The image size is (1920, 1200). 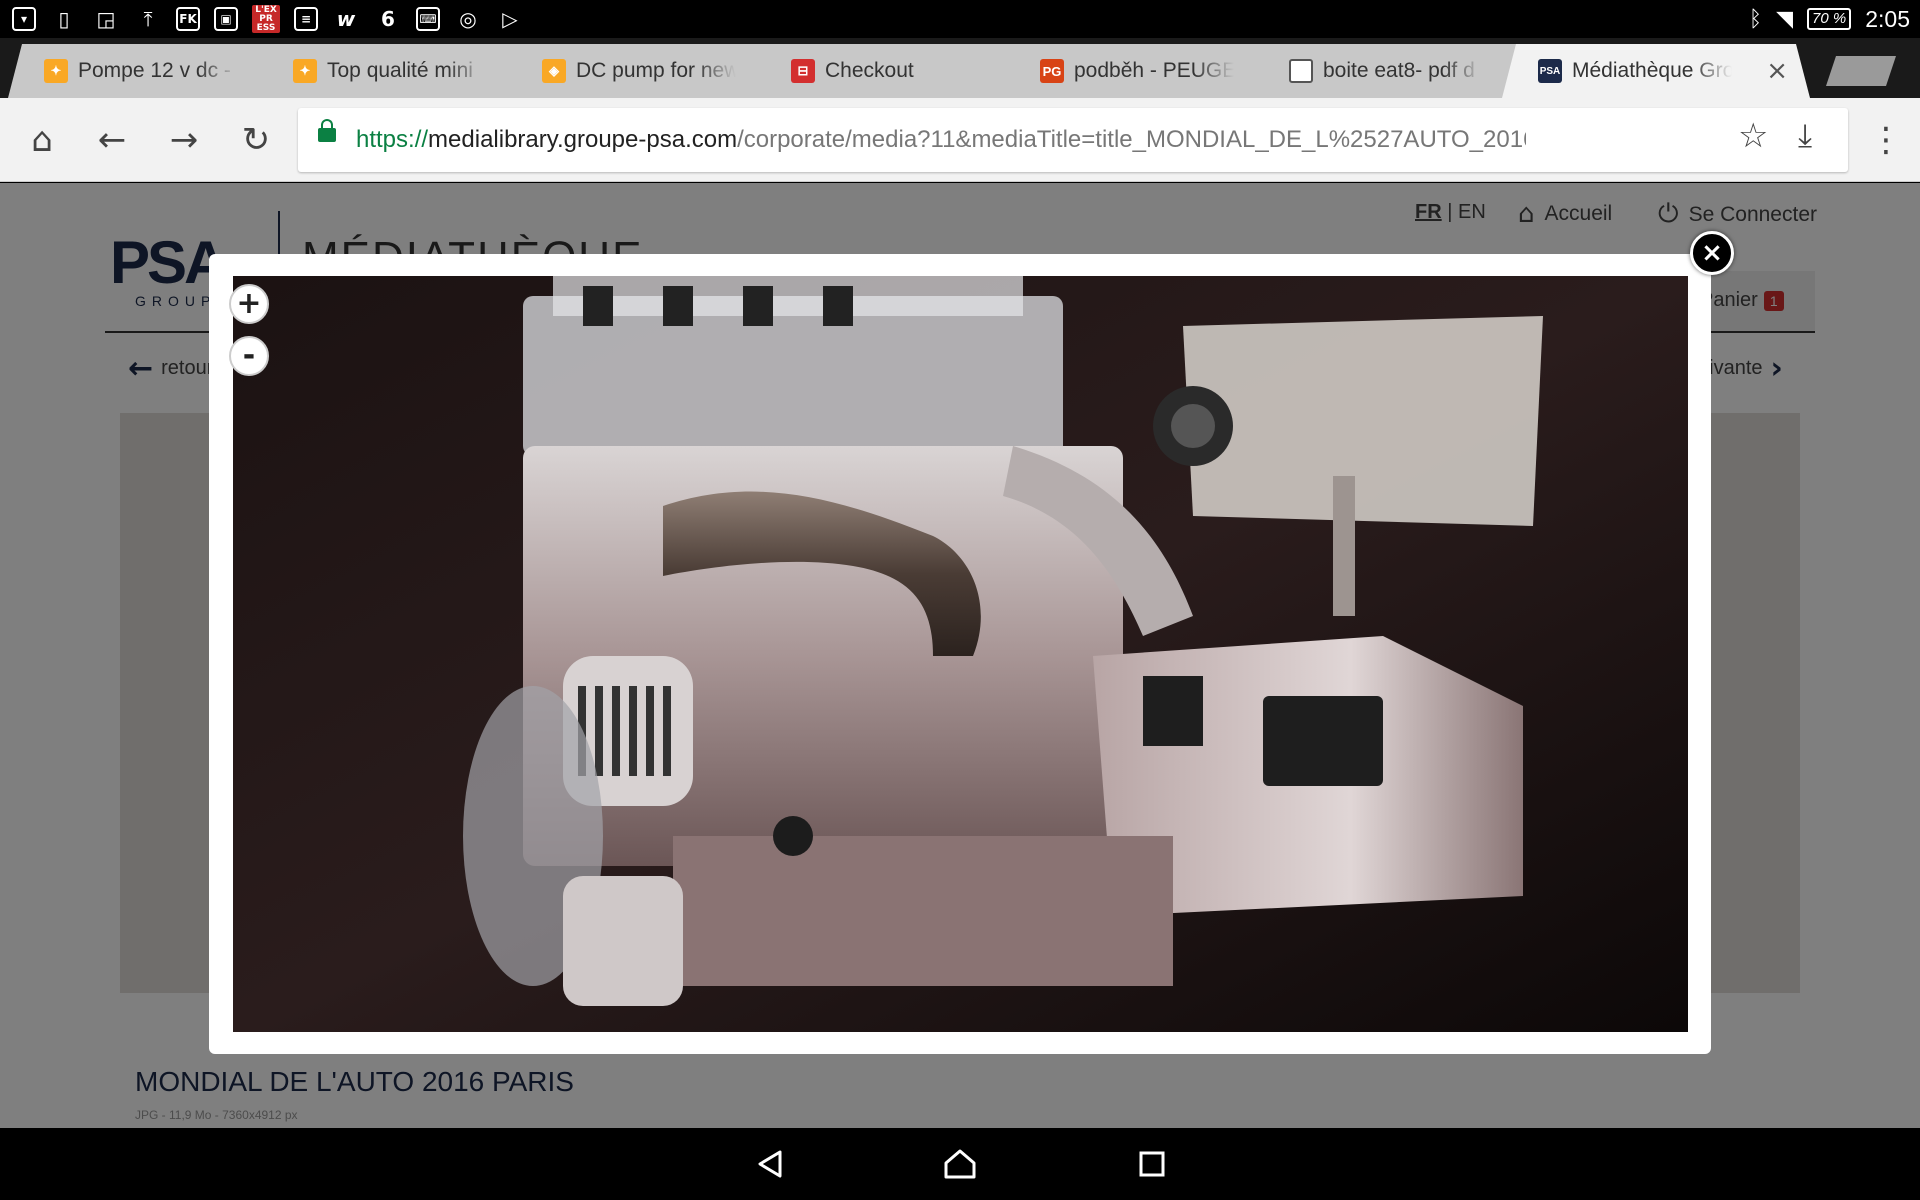 I want to click on tab-title: DC pump for new, so click(x=656, y=70).